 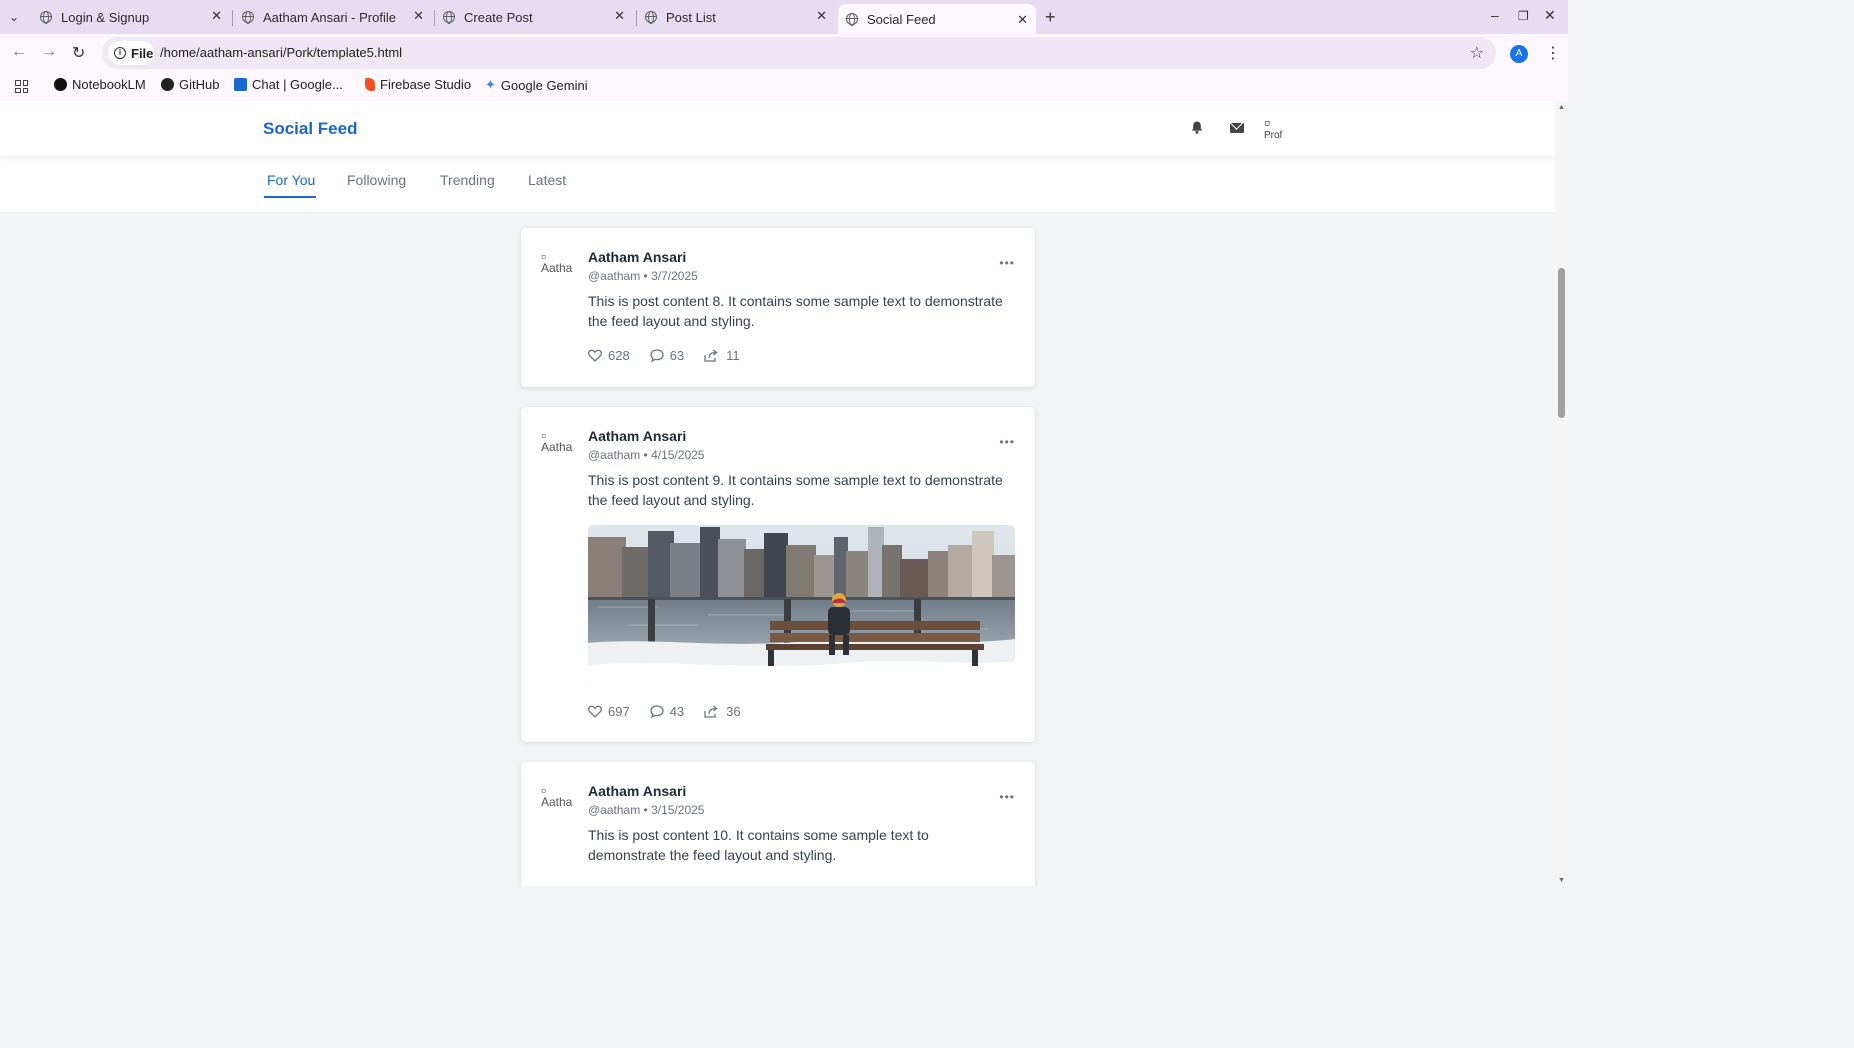 I want to click on post-image, so click(x=801, y=606).